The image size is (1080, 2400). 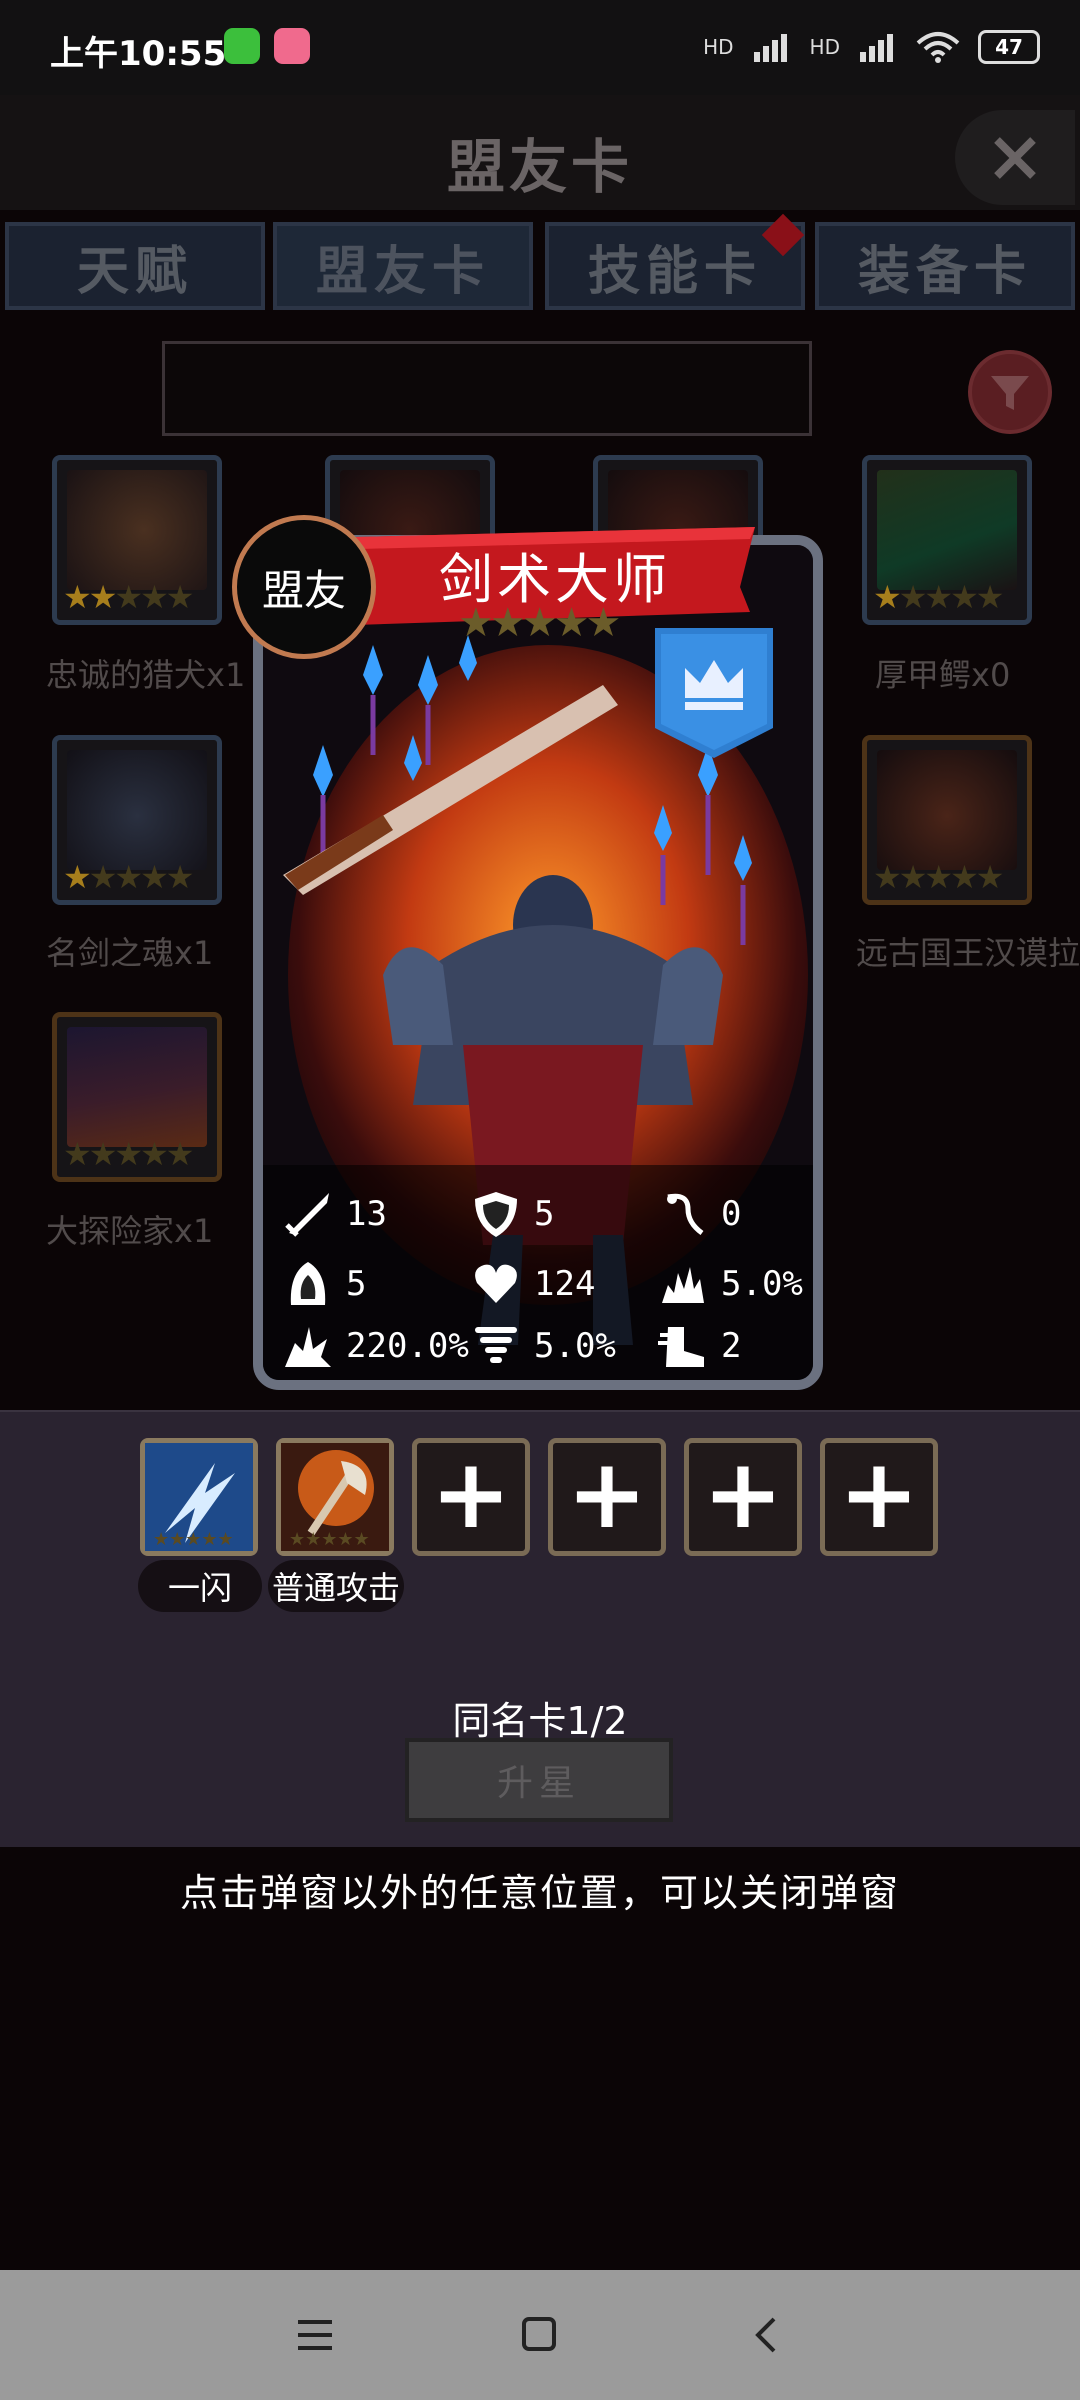 What do you see at coordinates (542, 1346) in the screenshot?
I see `stat-dodge: 5.0%` at bounding box center [542, 1346].